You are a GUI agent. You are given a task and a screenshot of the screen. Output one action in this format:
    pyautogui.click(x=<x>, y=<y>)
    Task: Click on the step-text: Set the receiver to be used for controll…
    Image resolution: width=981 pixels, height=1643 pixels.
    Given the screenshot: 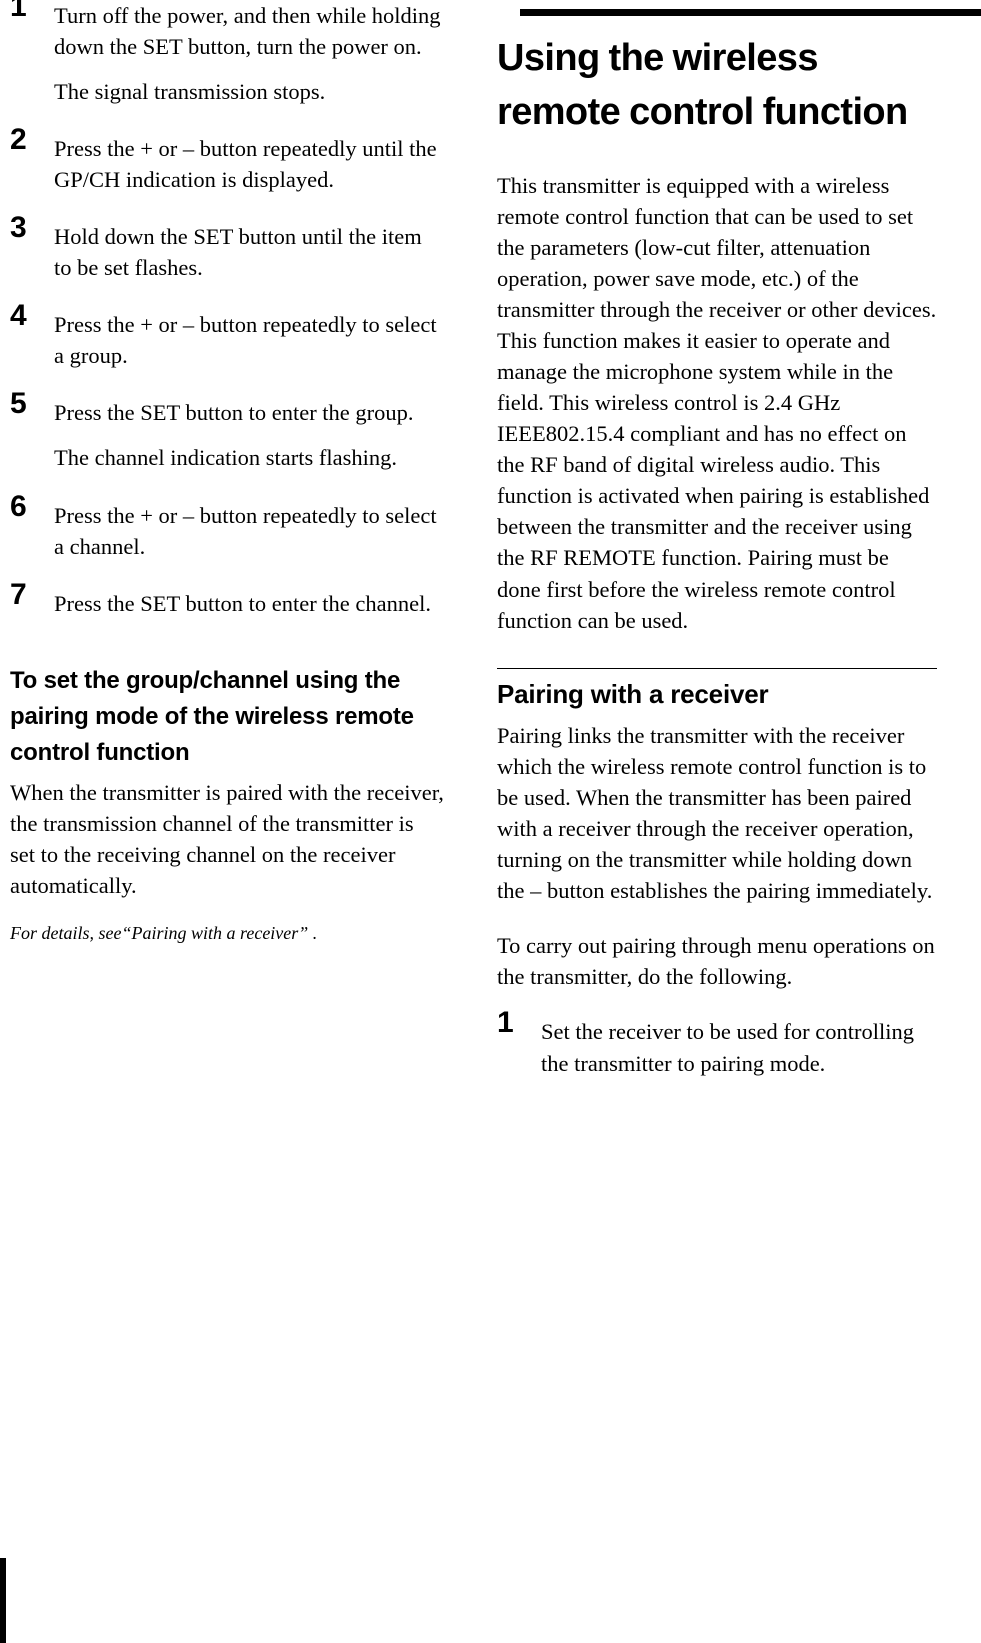 What is the action you would take?
    pyautogui.click(x=727, y=1047)
    